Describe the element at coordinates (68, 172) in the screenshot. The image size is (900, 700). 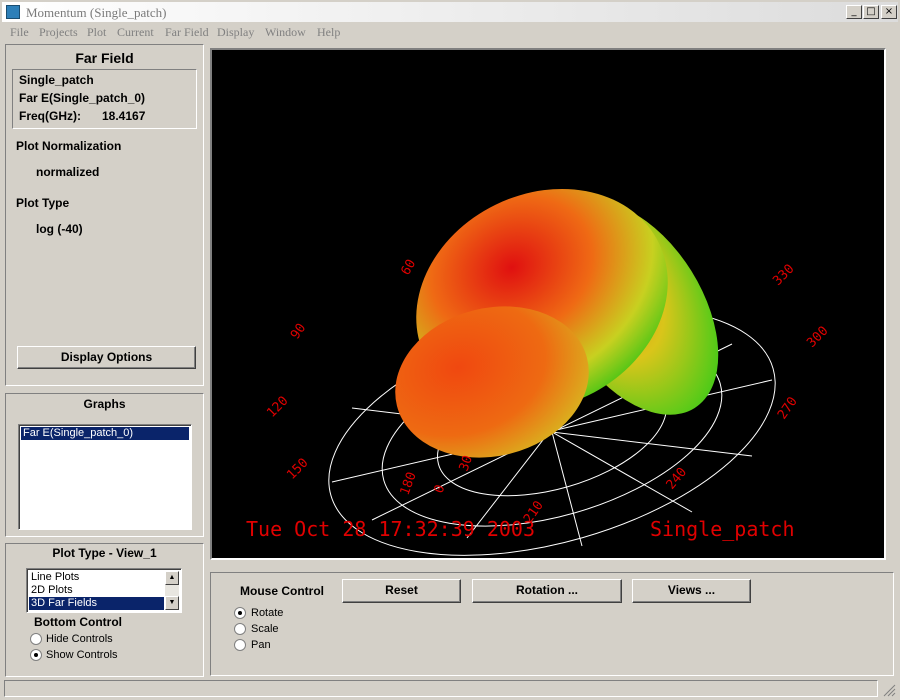
I see `normalization-value: normalized` at that location.